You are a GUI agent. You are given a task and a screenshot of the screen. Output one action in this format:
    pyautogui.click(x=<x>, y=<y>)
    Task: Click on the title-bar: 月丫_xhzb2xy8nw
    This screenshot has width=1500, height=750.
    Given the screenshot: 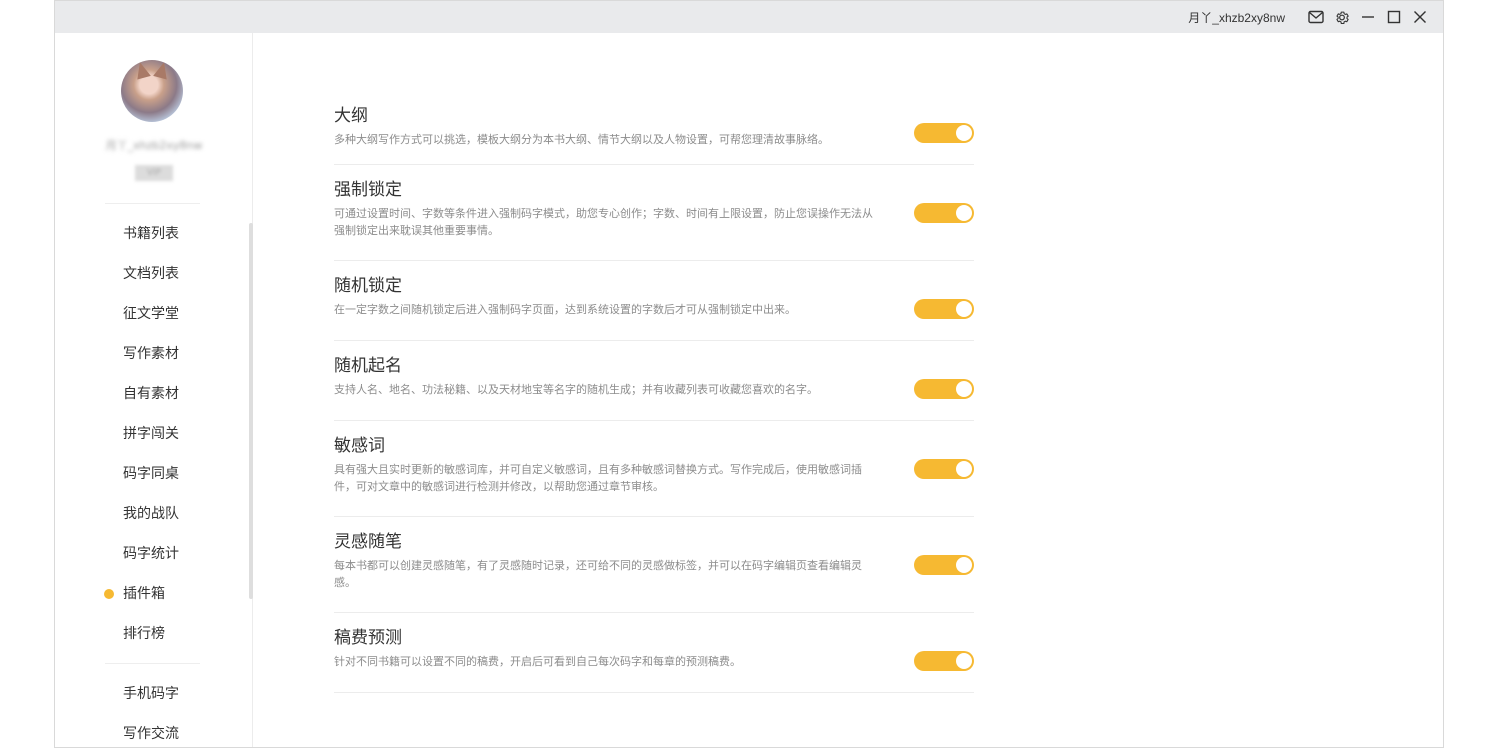 What is the action you would take?
    pyautogui.click(x=749, y=17)
    